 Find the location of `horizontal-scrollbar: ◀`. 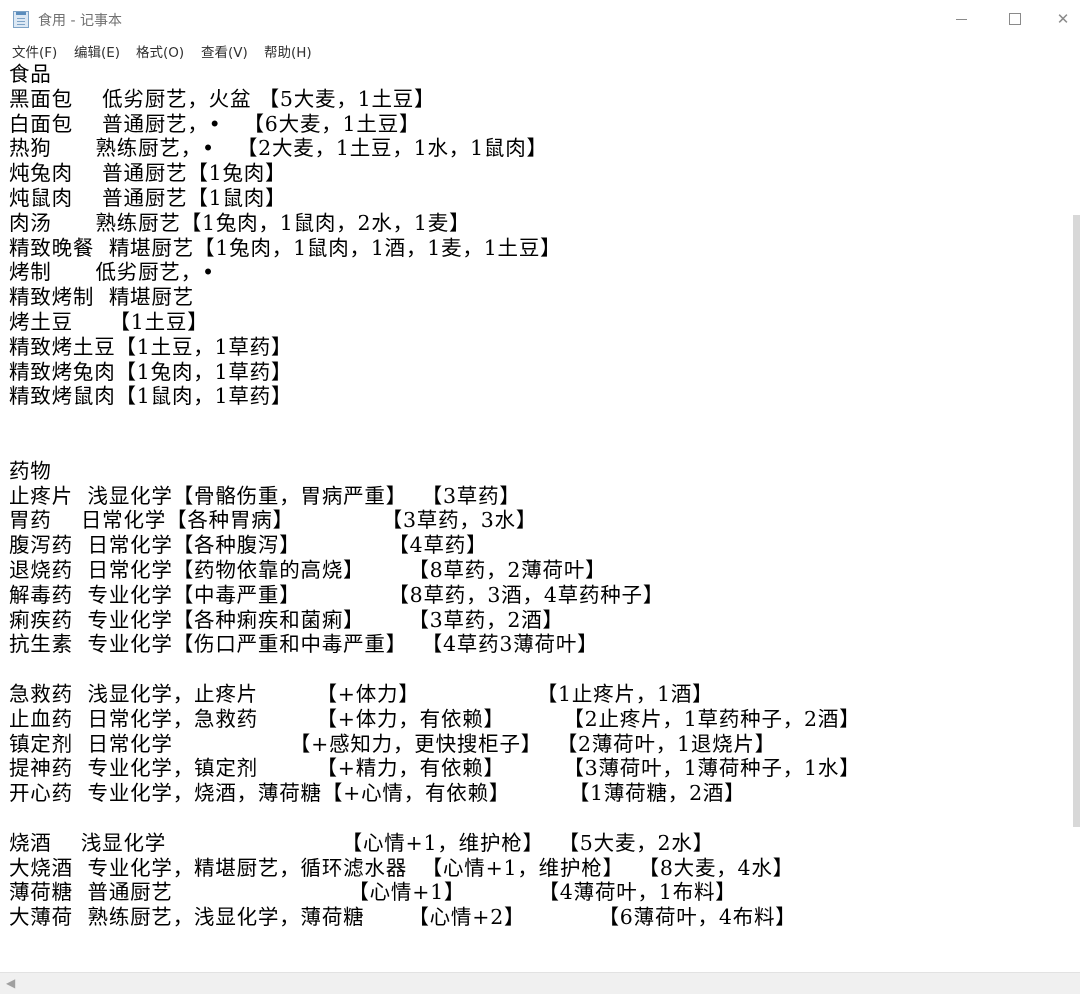

horizontal-scrollbar: ◀ is located at coordinates (540, 983).